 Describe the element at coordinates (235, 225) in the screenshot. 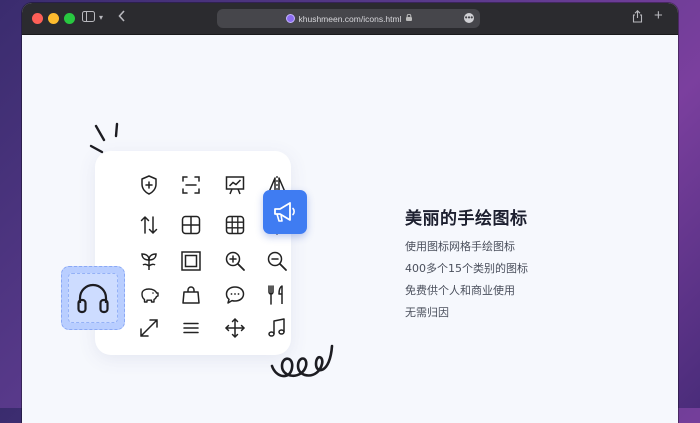

I see `grid-3x3-icon` at that location.